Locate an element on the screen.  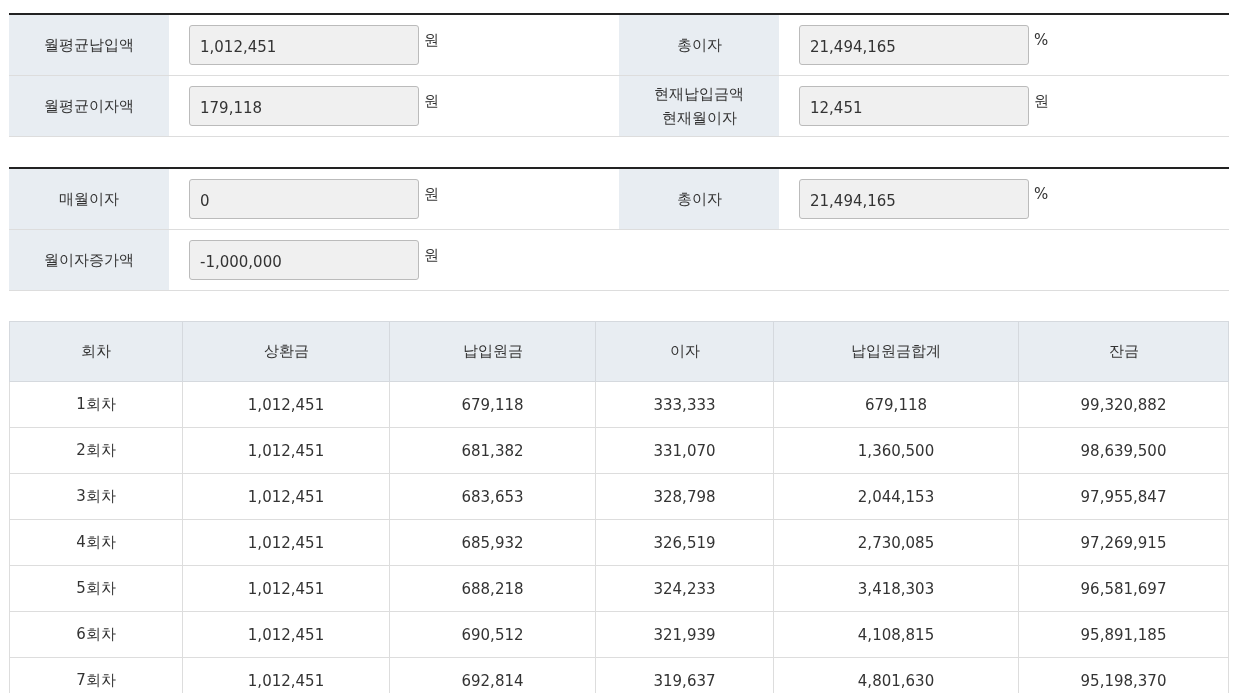
table-cell: 1,360,500 is located at coordinates (896, 450).